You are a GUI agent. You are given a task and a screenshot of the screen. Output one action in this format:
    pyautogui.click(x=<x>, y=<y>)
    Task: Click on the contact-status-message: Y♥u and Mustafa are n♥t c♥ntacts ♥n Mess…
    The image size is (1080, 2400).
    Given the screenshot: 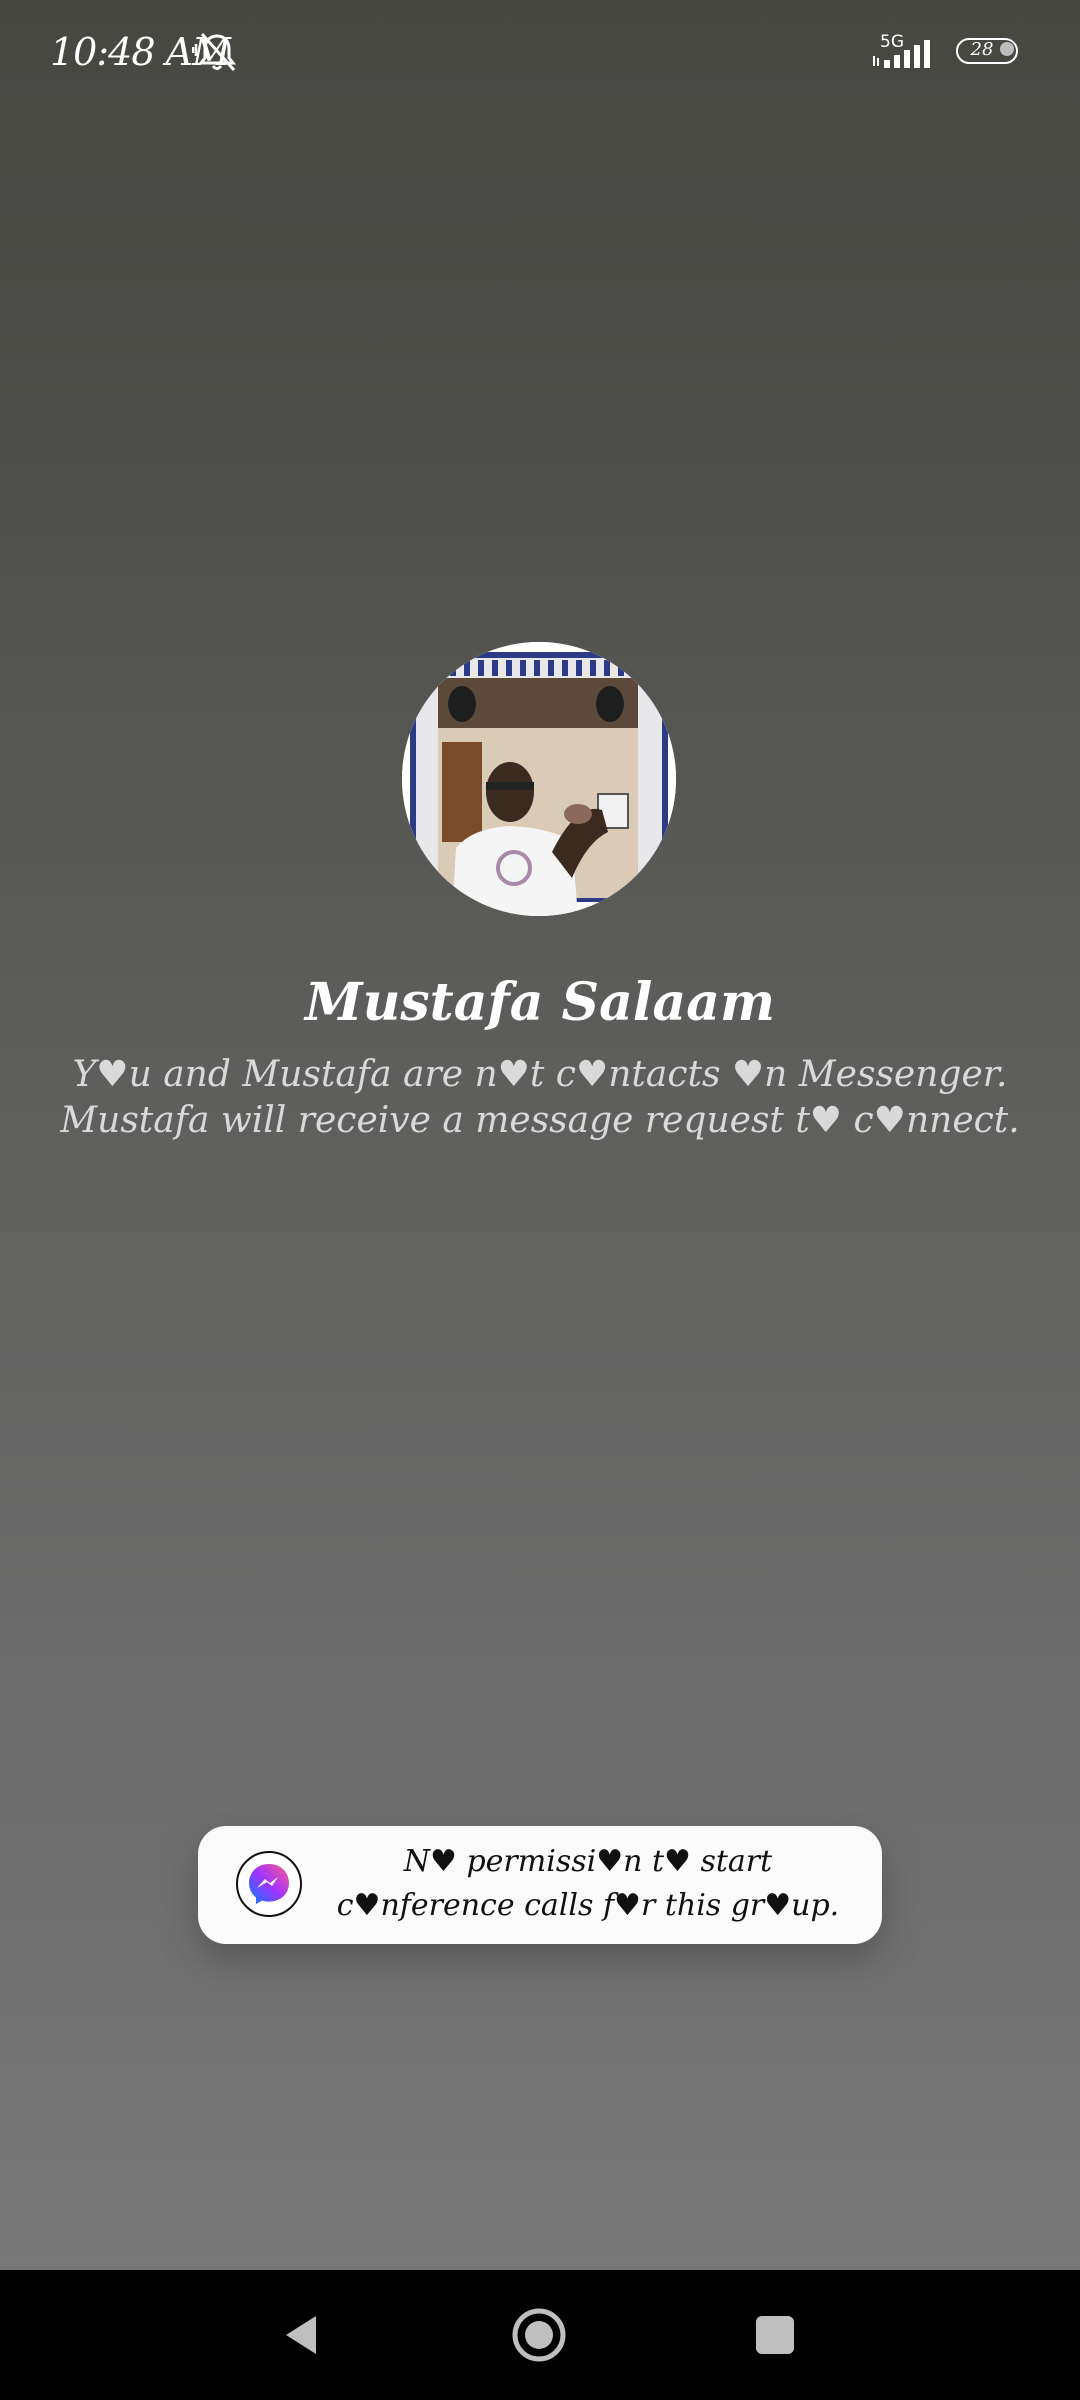 What is the action you would take?
    pyautogui.click(x=540, y=1097)
    